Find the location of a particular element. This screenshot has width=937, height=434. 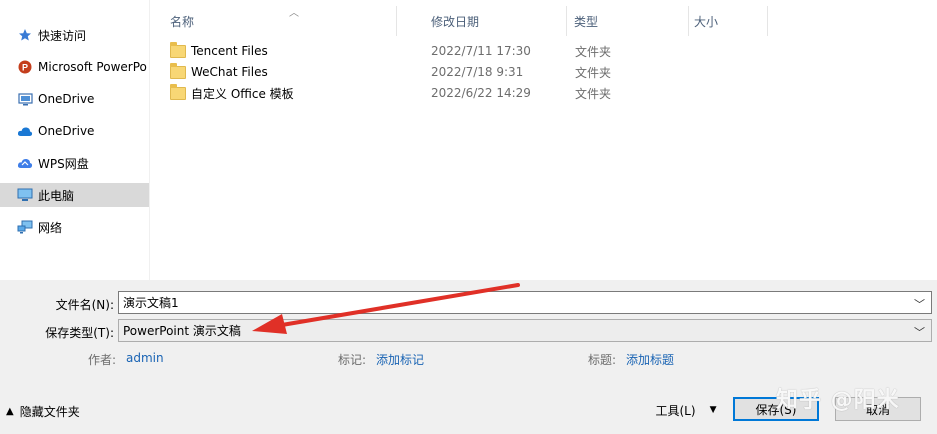

nav-label: 此电脑 is located at coordinates (56, 195).